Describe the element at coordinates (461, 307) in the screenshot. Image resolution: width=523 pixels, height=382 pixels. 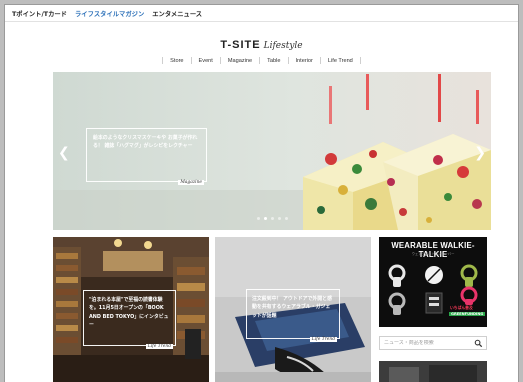
I see `ad-badge-text: いちばん普及` at that location.